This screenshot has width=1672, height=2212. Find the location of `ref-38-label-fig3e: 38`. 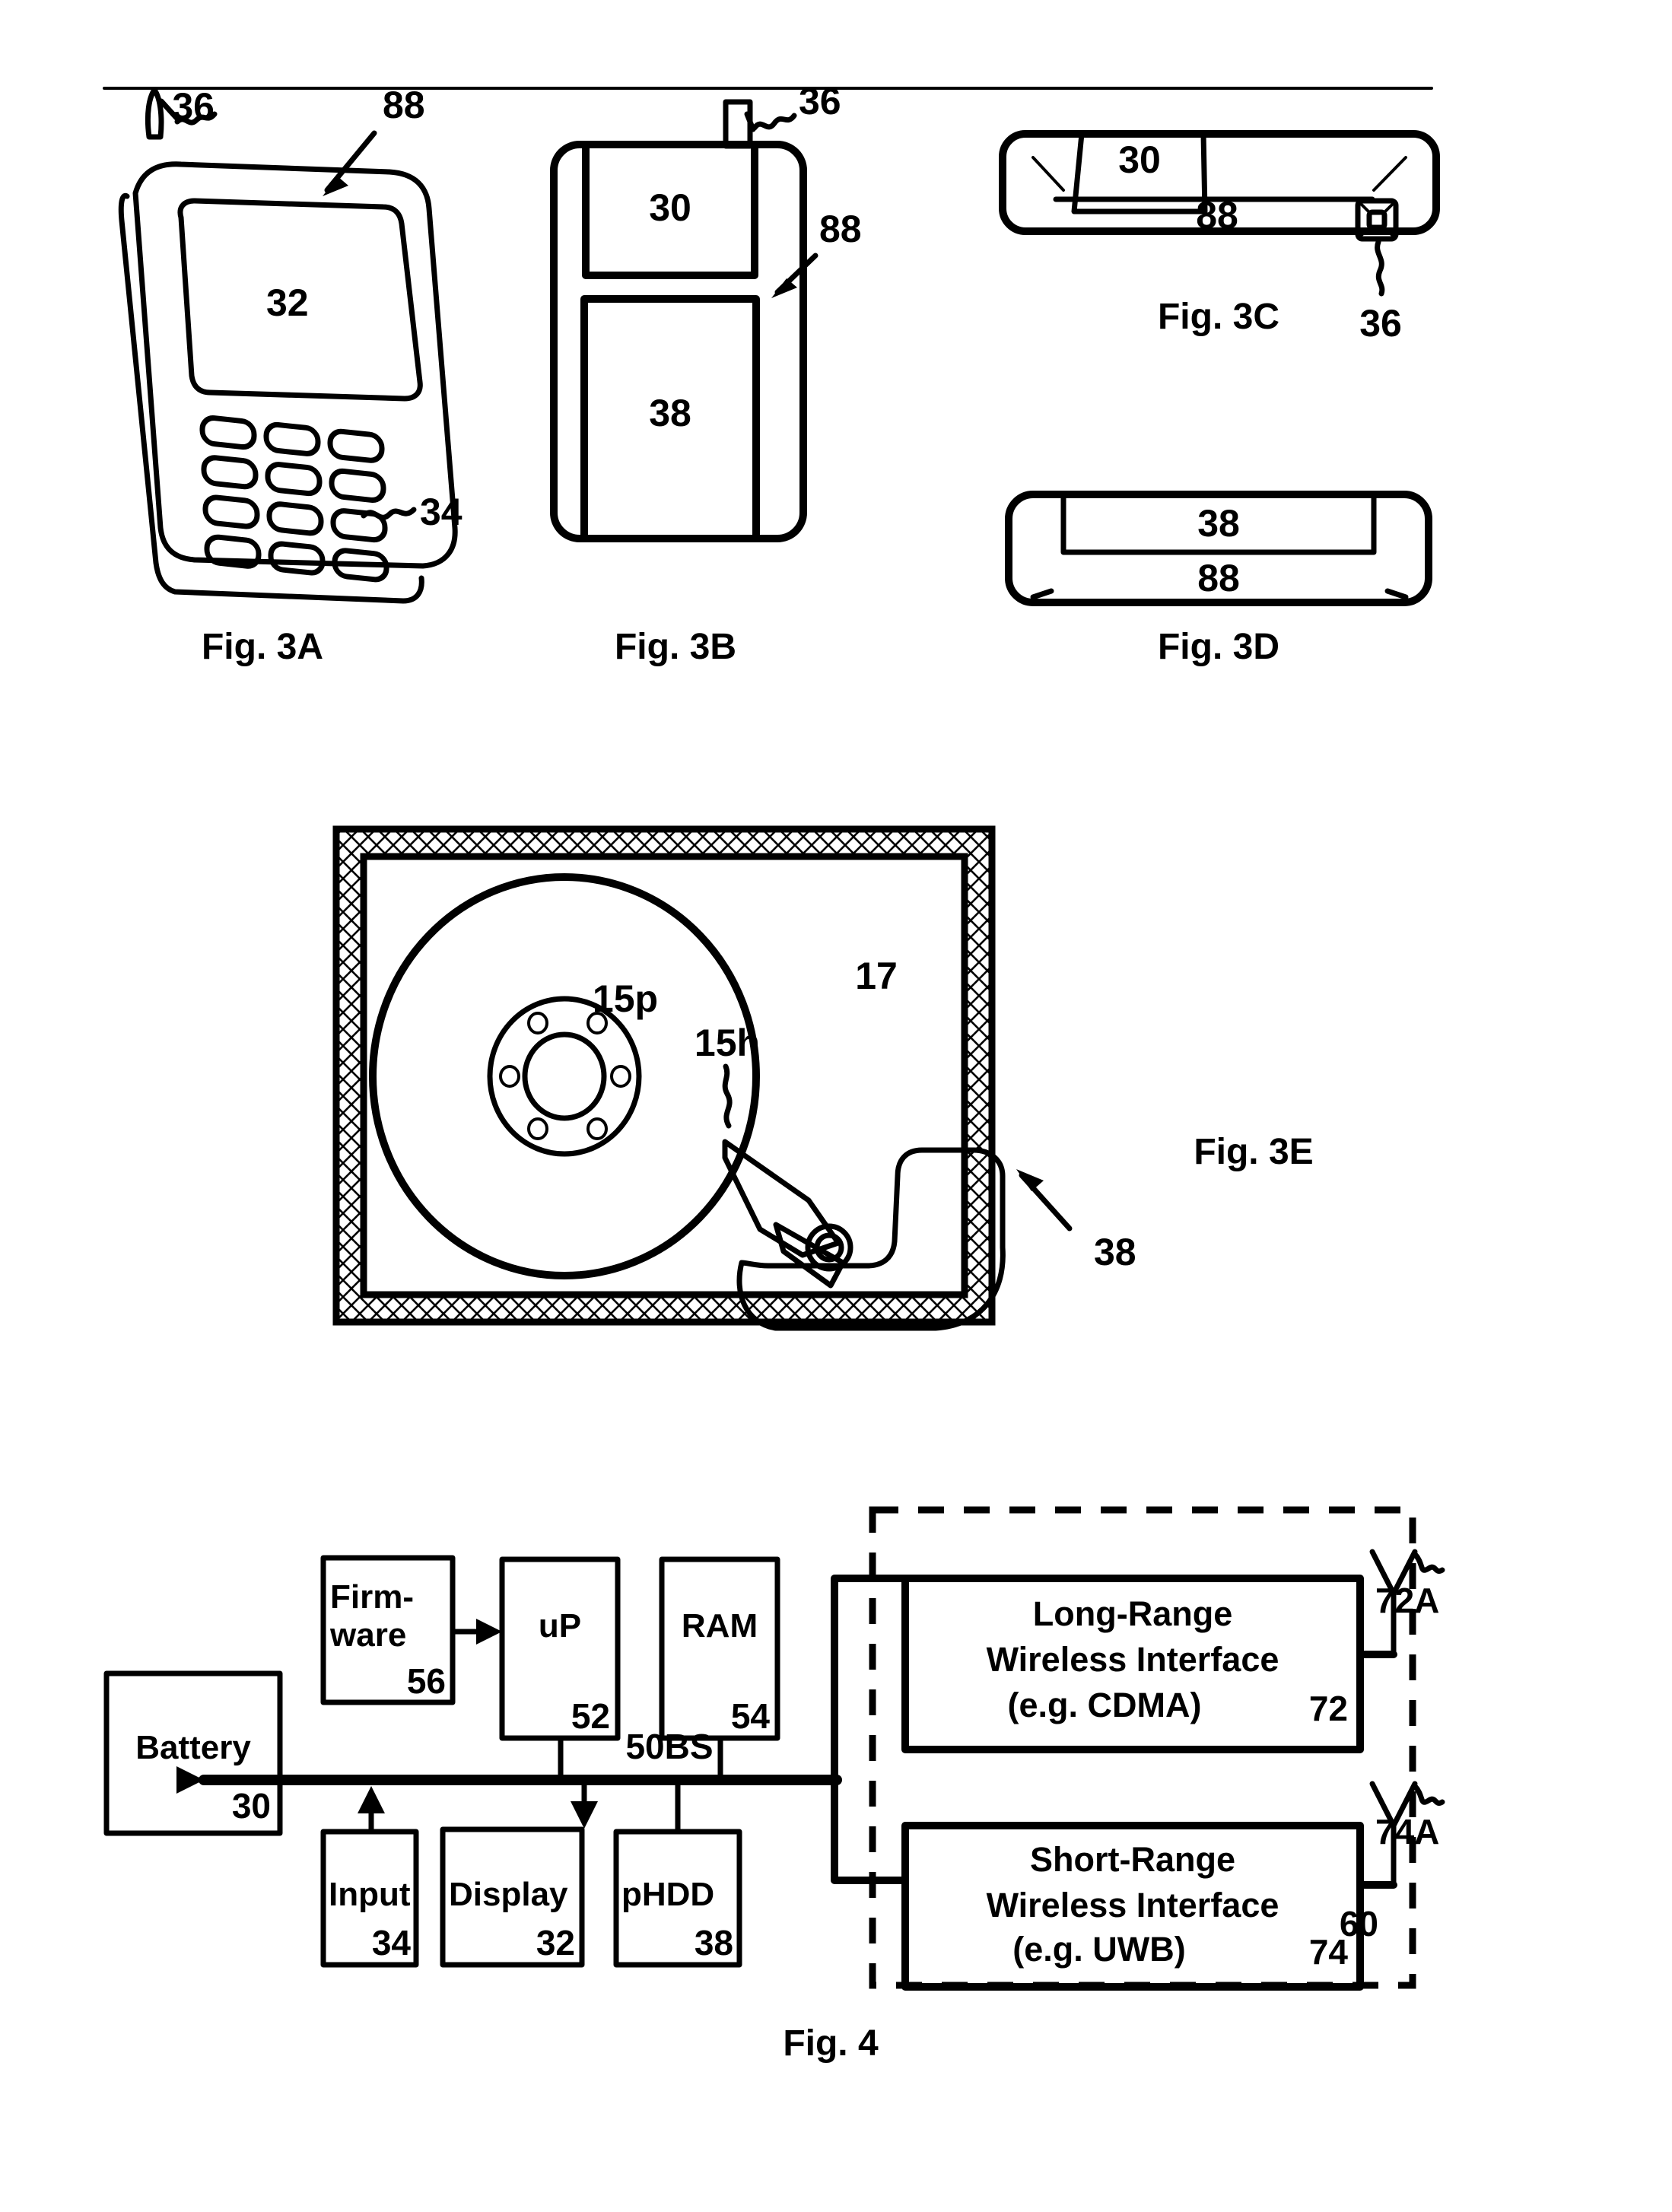

ref-38-label-fig3e: 38 is located at coordinates (1115, 1252).